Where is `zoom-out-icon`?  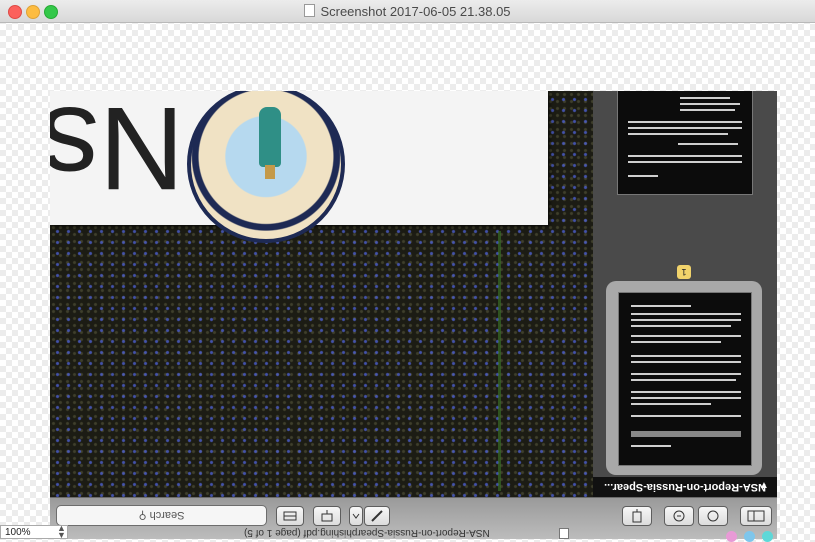 zoom-out-icon is located at coordinates (713, 516).